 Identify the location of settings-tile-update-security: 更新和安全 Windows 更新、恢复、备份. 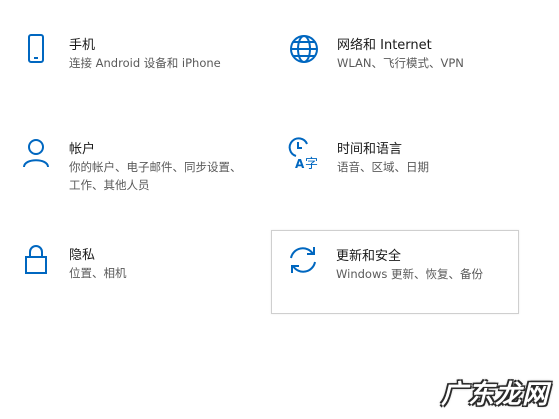
(395, 272).